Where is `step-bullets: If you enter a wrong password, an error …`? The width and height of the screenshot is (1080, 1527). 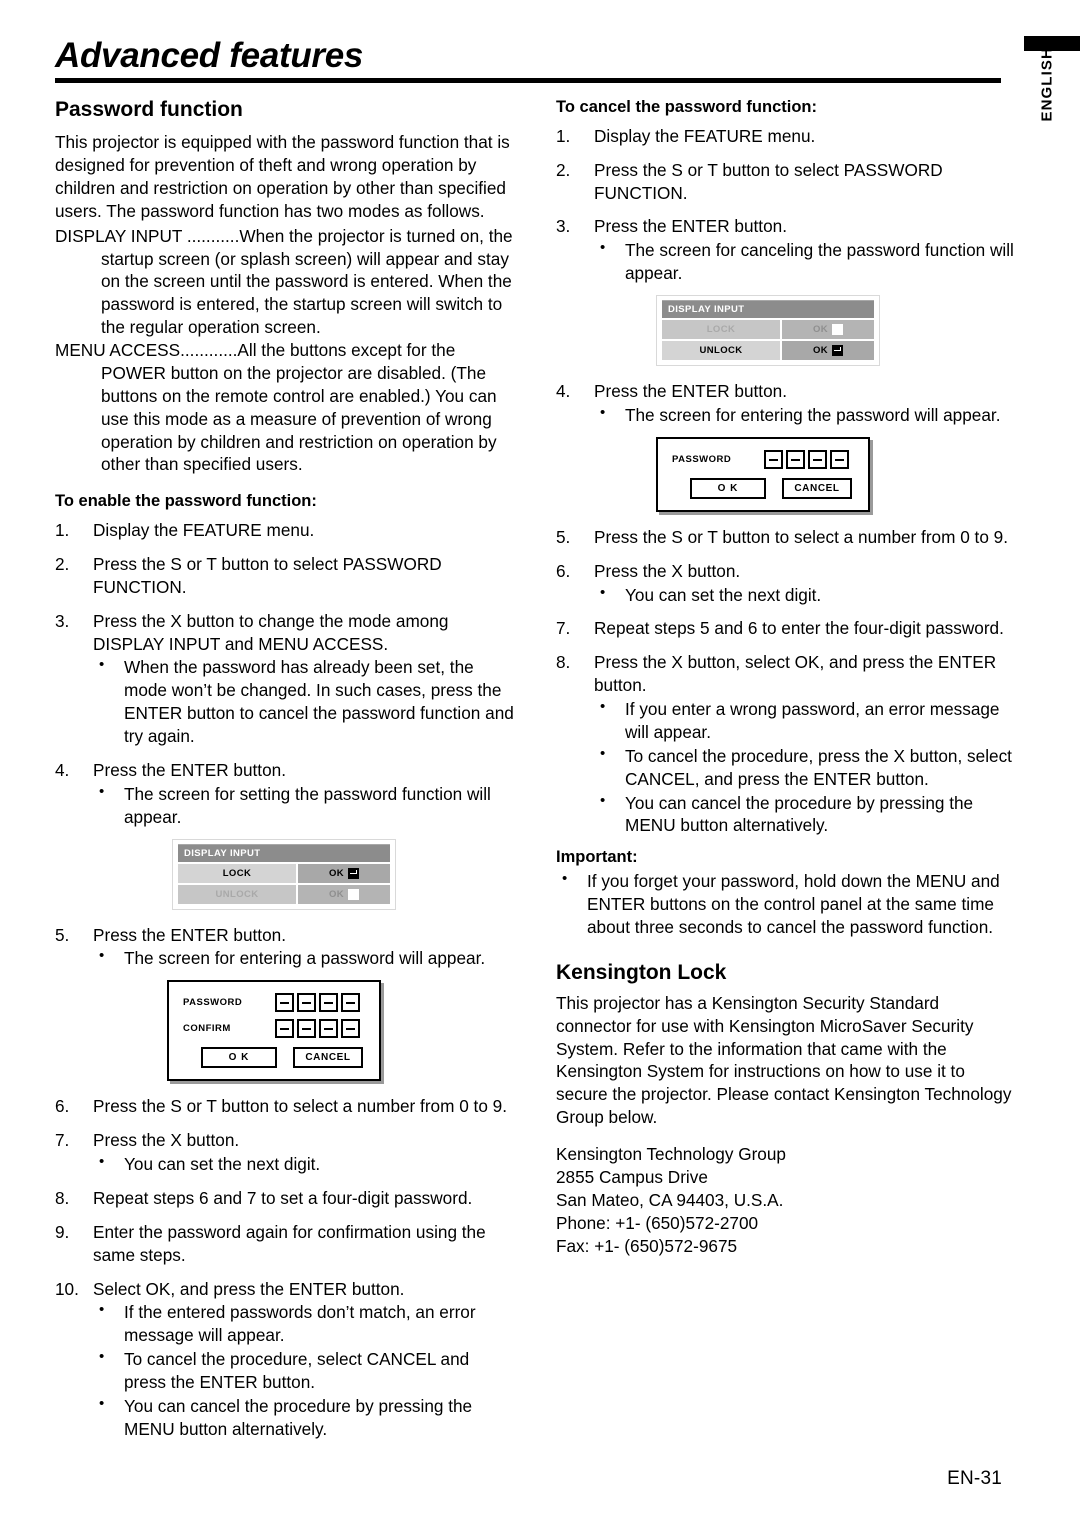
step-bullets: If you enter a wrong password, an error … is located at coordinates (805, 767).